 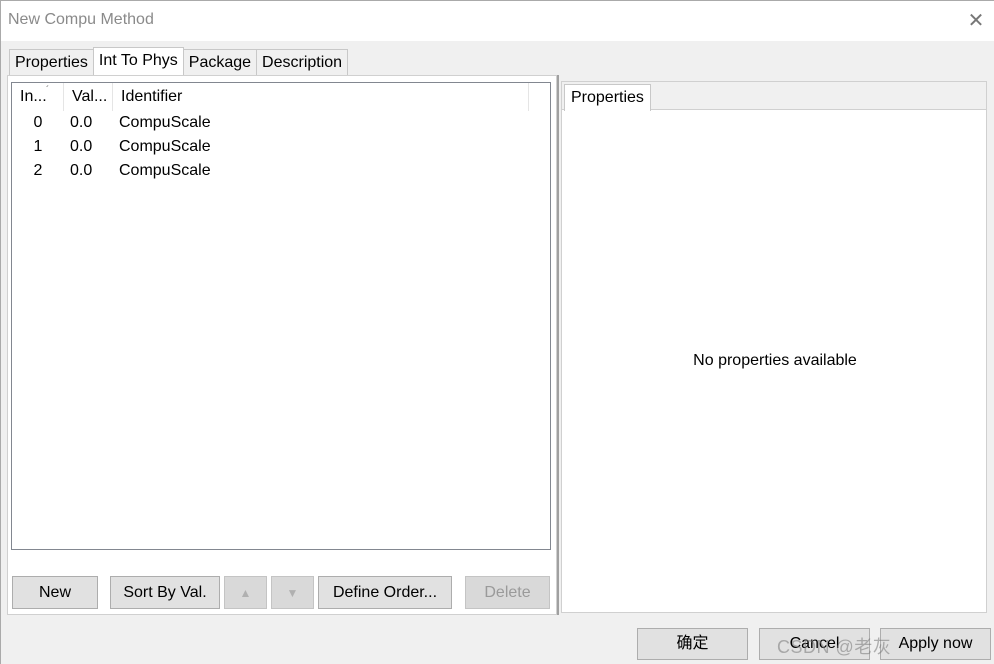 I want to click on sort-by-value-button: Sort By Val., so click(x=165, y=592).